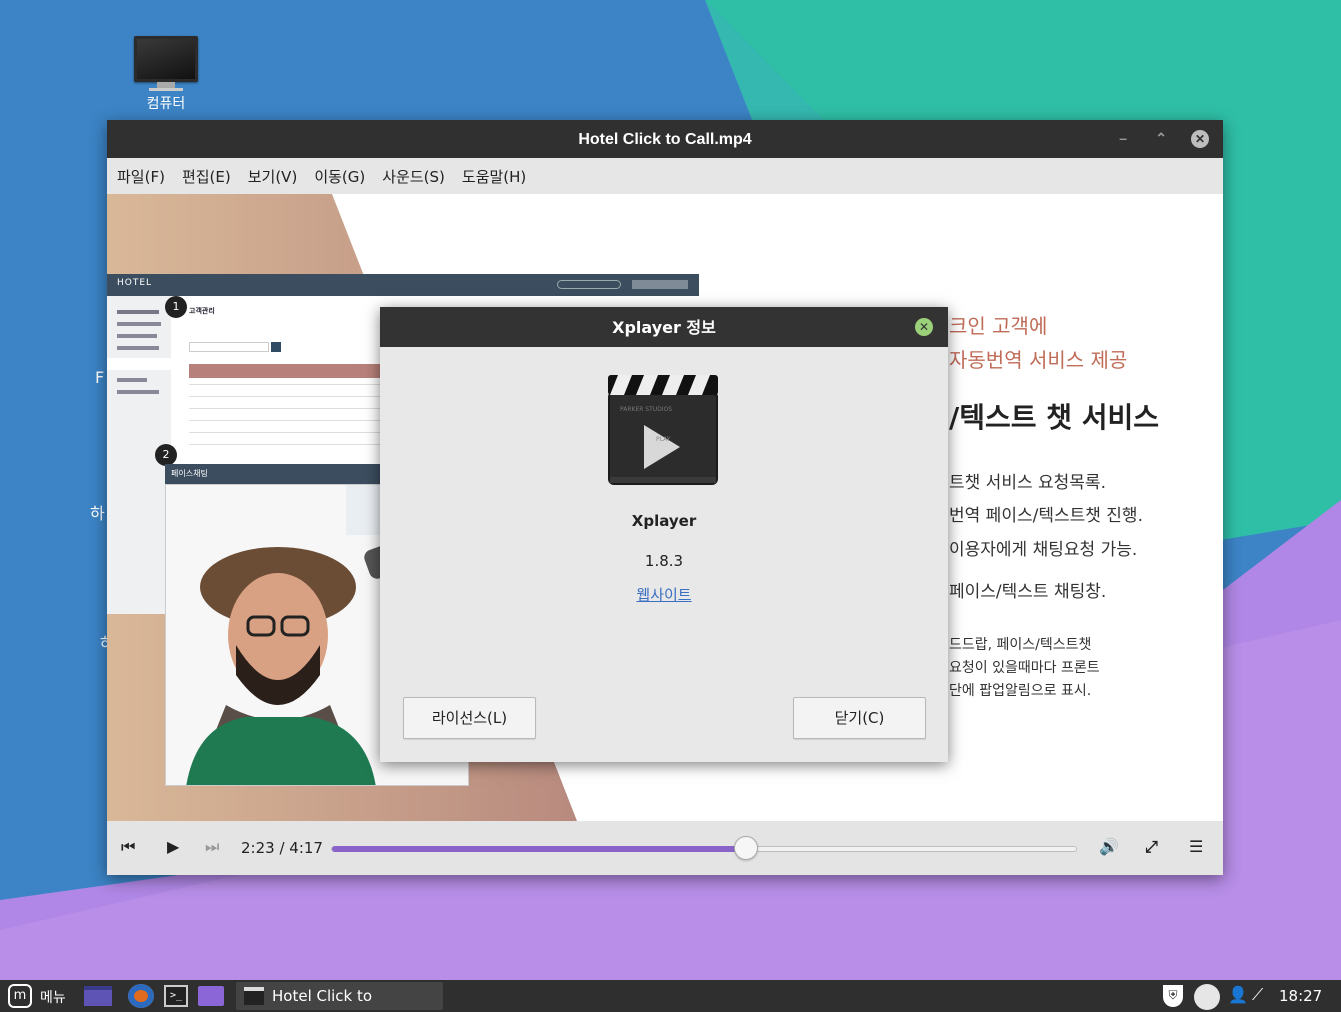  I want to click on slide-bullet: 페이스/텍스트 채팅창., so click(1028, 592).